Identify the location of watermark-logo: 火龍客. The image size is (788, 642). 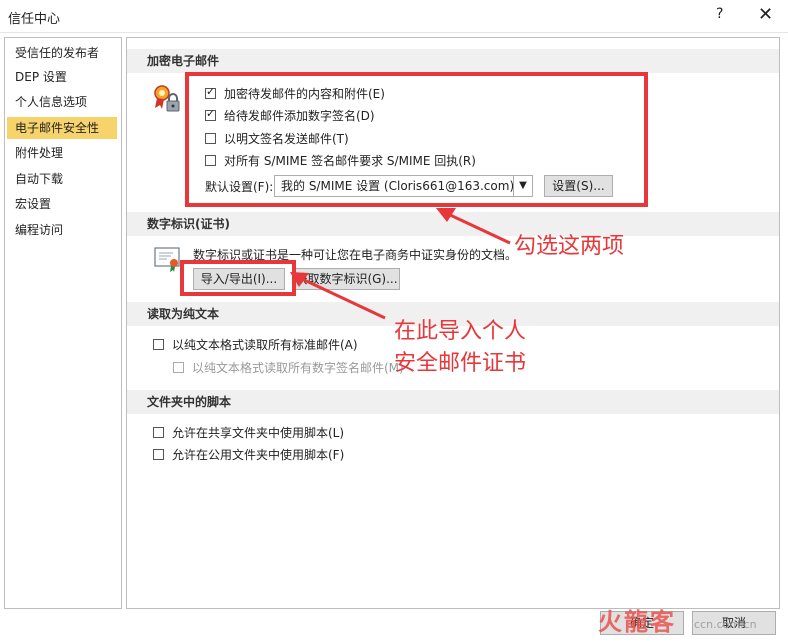
(637, 622).